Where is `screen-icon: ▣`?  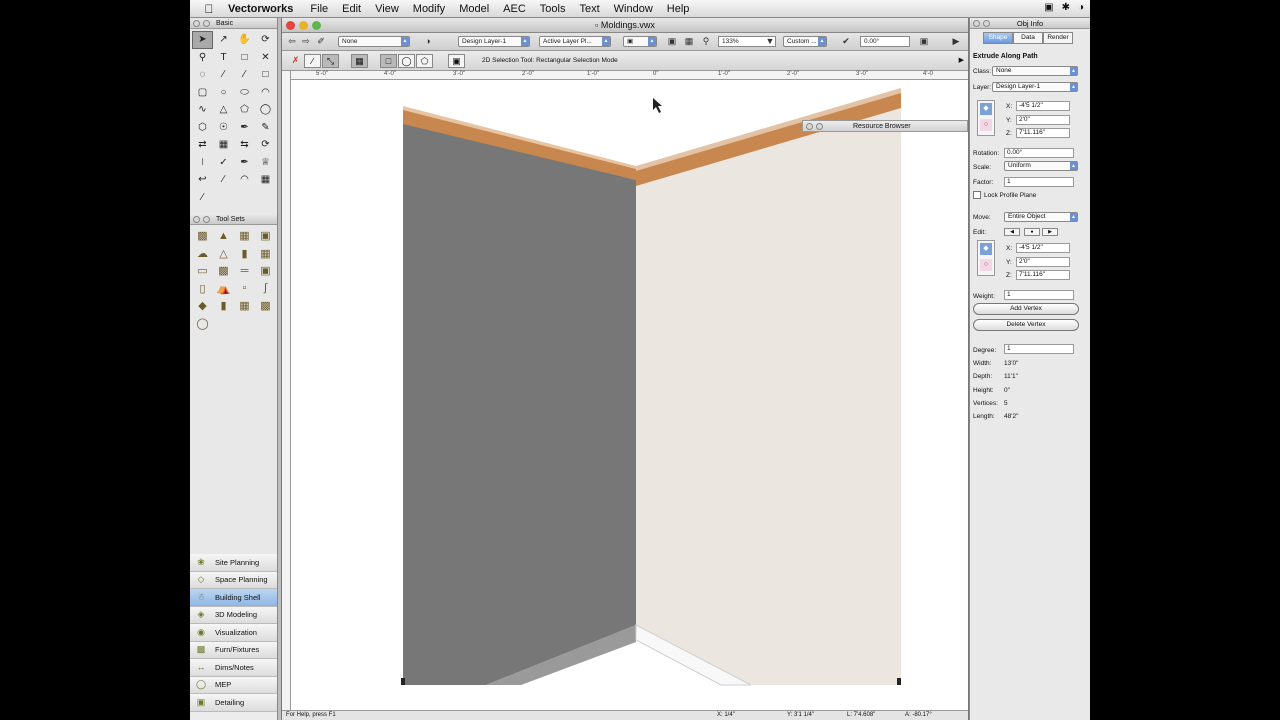 screen-icon: ▣ is located at coordinates (1048, 7).